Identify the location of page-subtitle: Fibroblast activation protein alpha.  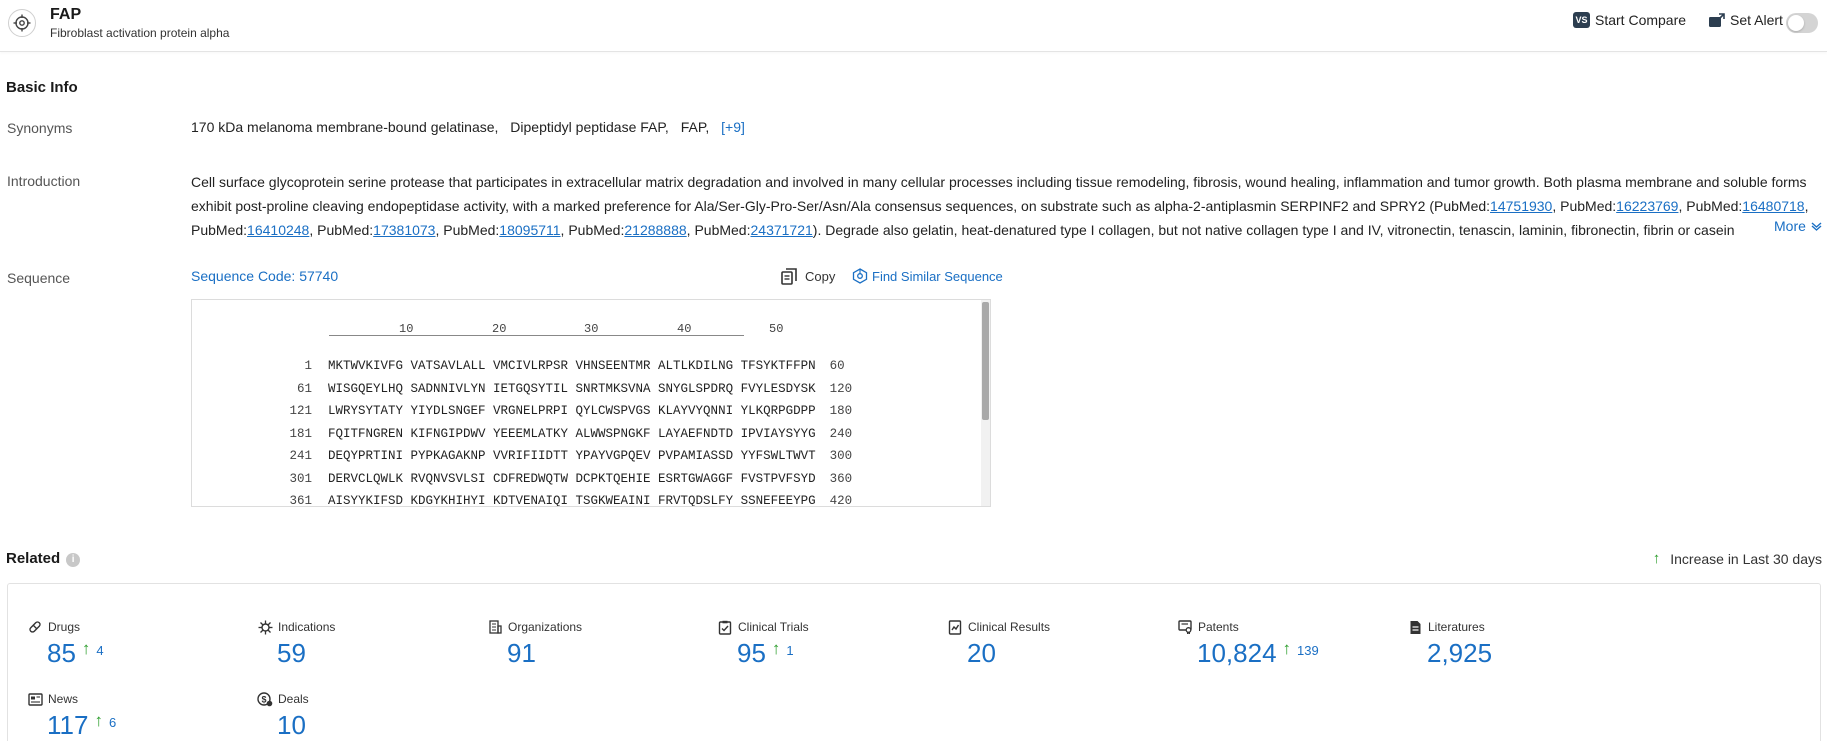
(139, 33).